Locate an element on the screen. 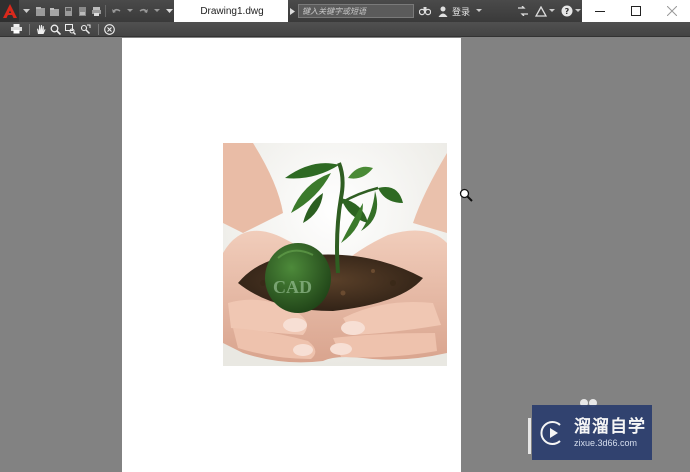 The height and width of the screenshot is (472, 690). binoculars-search-icon is located at coordinates (425, 11).